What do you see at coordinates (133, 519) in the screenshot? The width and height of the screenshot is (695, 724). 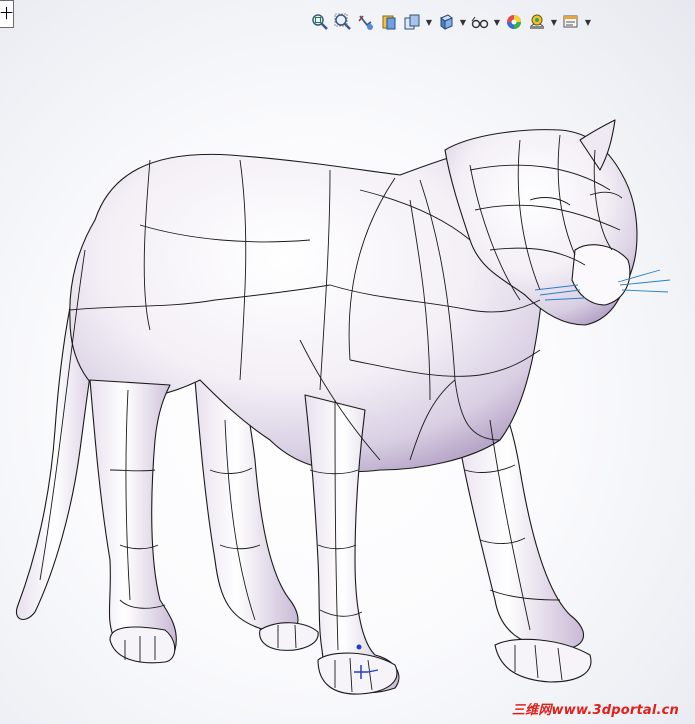 I see `near-hind-leg` at bounding box center [133, 519].